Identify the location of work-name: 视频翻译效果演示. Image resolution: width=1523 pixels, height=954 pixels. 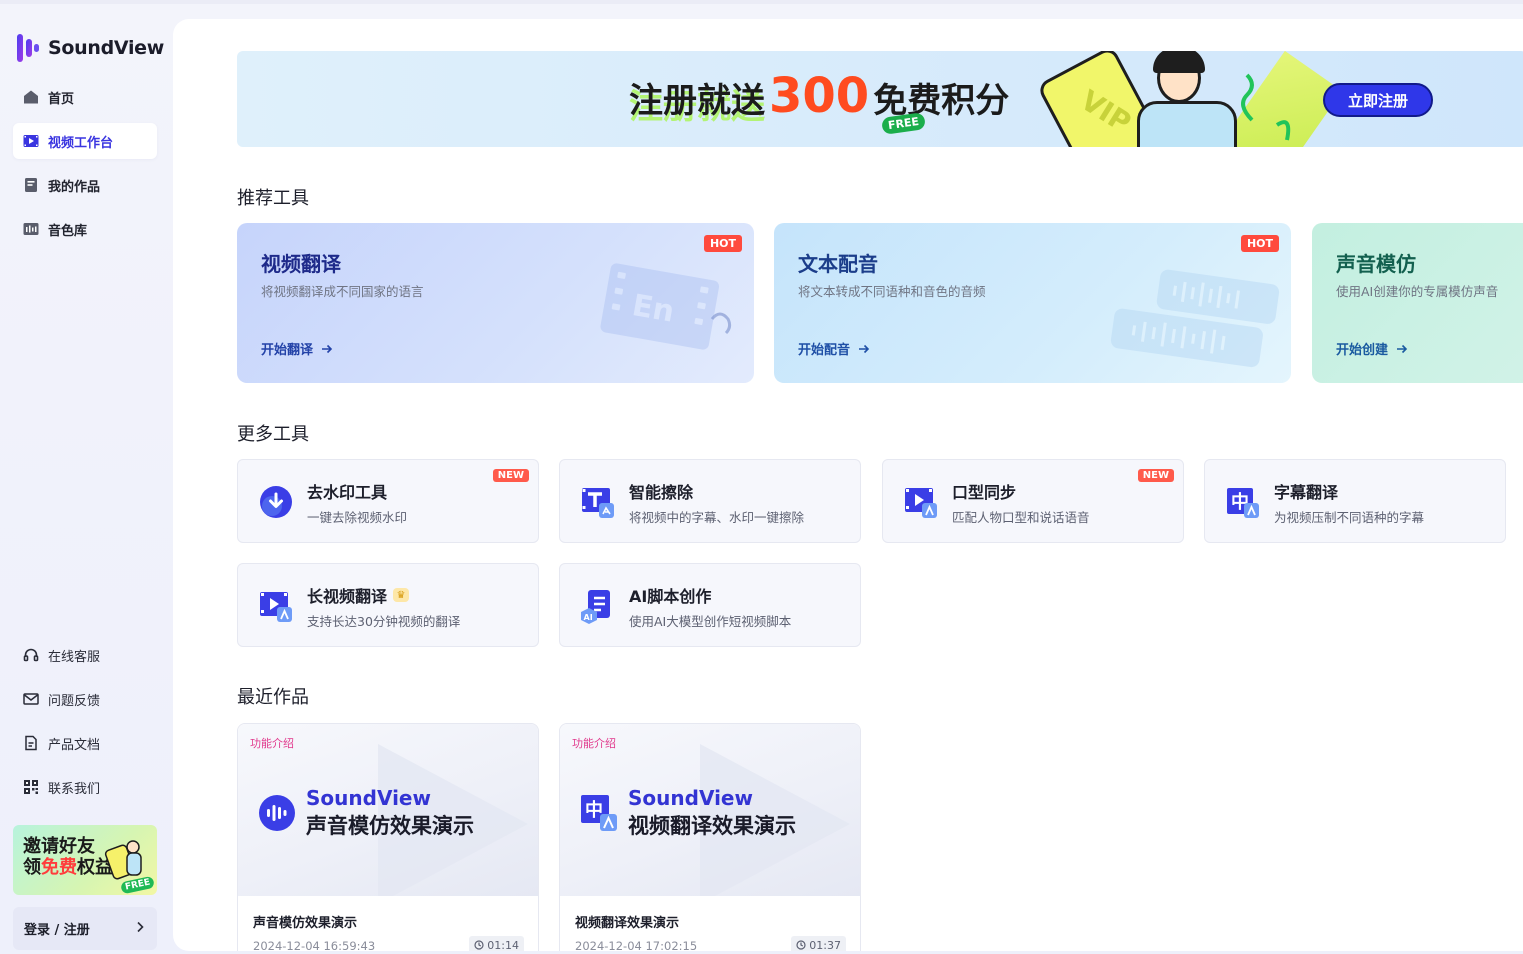
(627, 923).